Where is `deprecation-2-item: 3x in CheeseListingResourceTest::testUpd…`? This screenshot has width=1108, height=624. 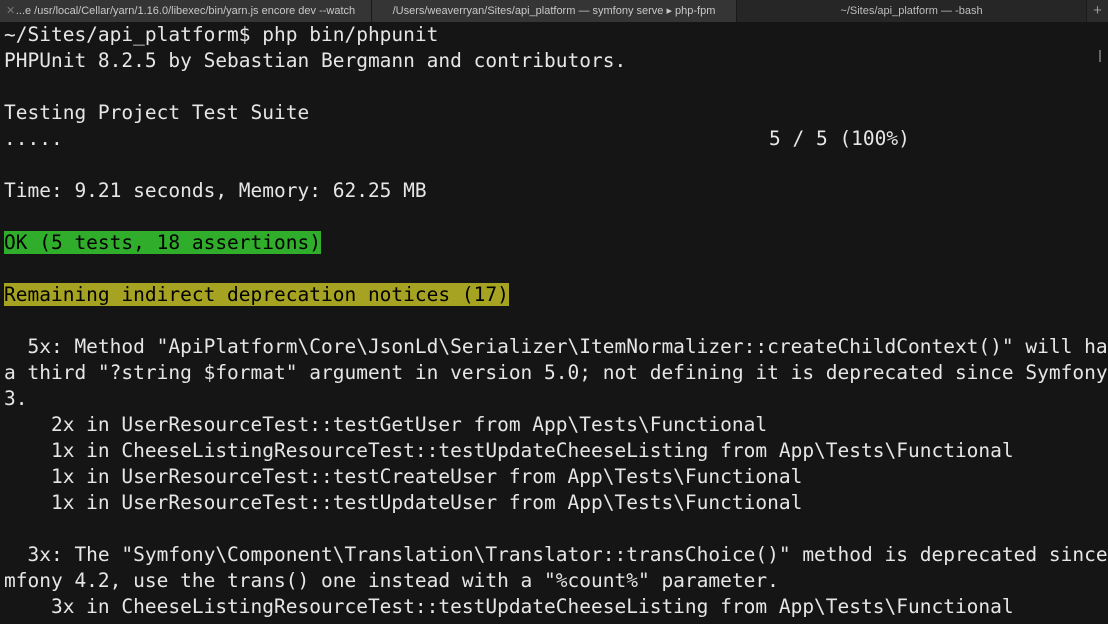 deprecation-2-item: 3x in CheeseListingResourceTest::testUpd… is located at coordinates (509, 606).